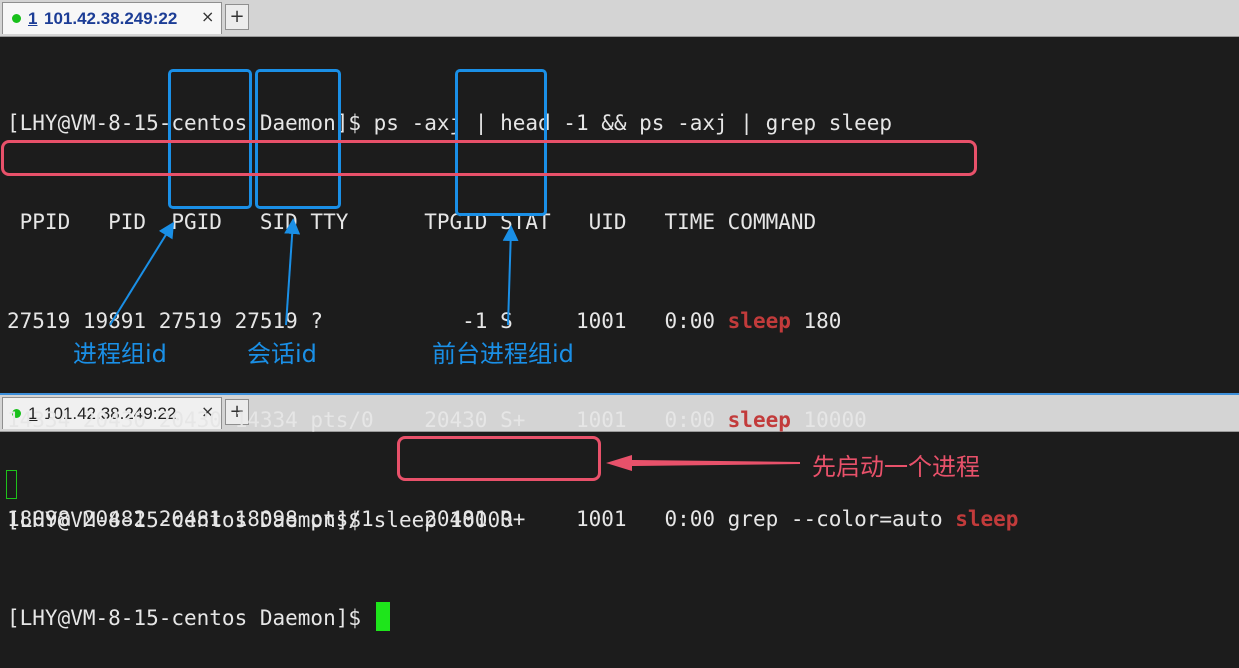 Image resolution: width=1239 pixels, height=668 pixels. What do you see at coordinates (367, 321) in the screenshot?
I see `process-columns: 27519 19891 27519 27519 ? -1 S 1001 0:00` at bounding box center [367, 321].